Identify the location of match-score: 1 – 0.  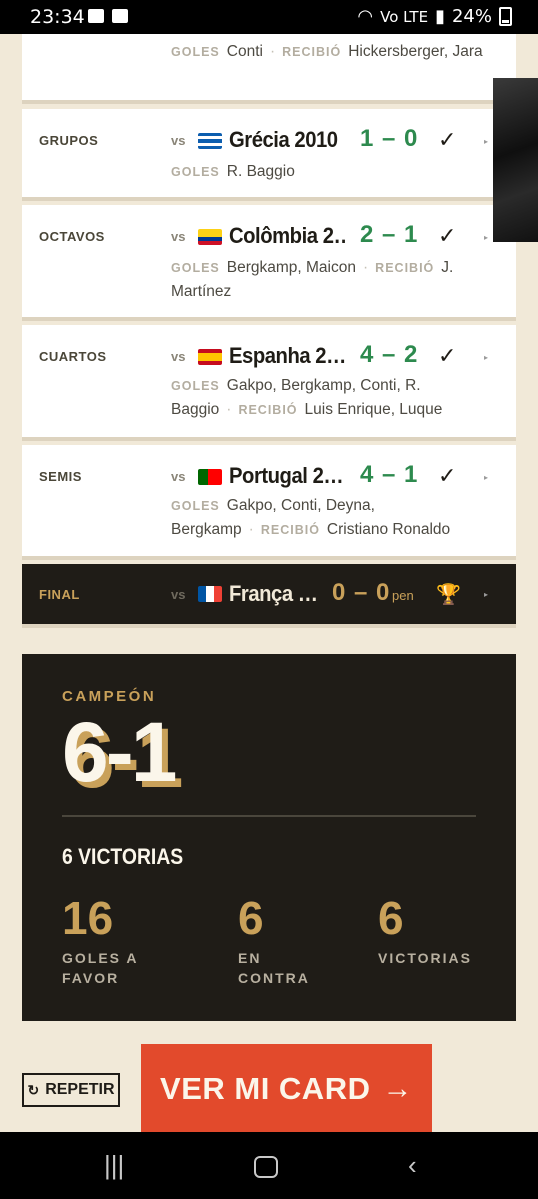
(389, 138).